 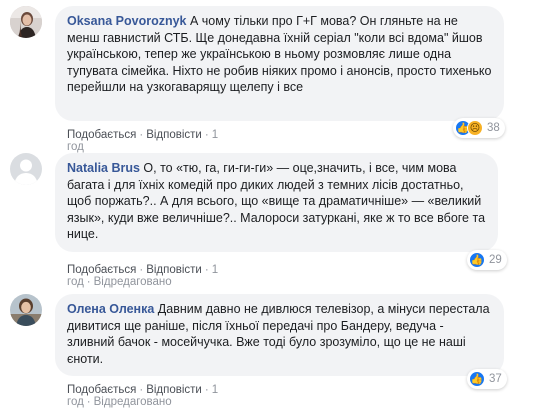 I want to click on comment-actions: Подобається · Відповісти · 1 год, so click(x=142, y=141).